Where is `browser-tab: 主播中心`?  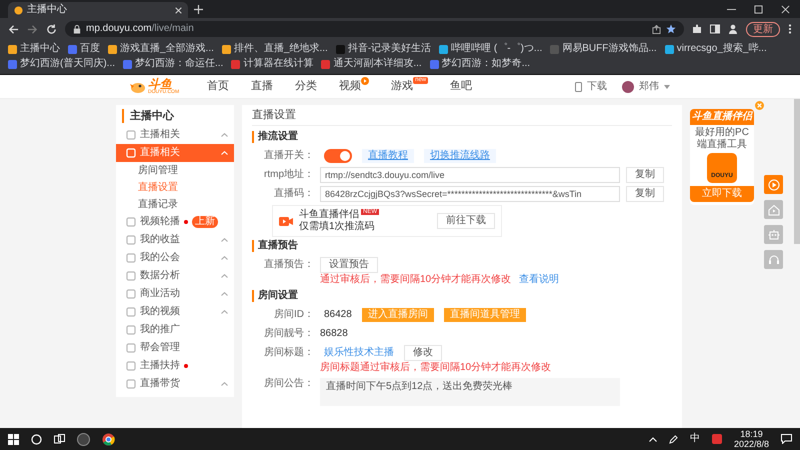 browser-tab: 主播中心 is located at coordinates (98, 10).